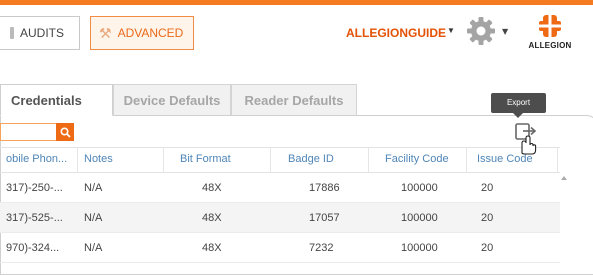 The height and width of the screenshot is (275, 593). What do you see at coordinates (518, 103) in the screenshot?
I see `export-tooltip: Export` at bounding box center [518, 103].